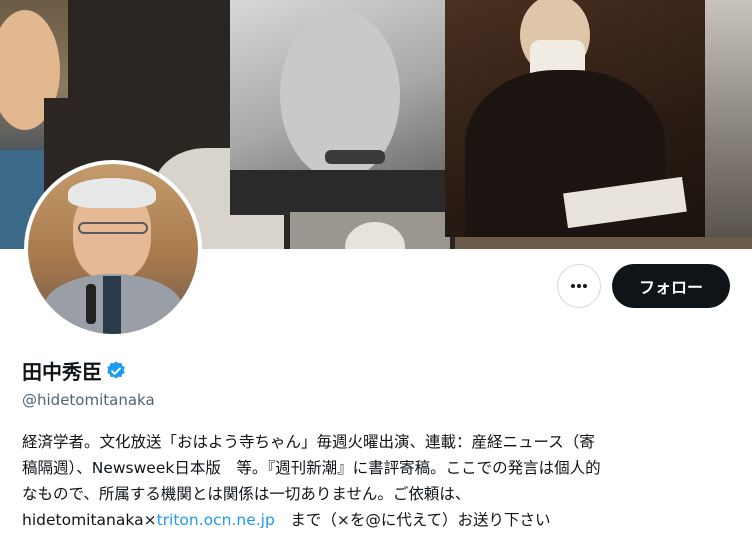 The image size is (752, 549). What do you see at coordinates (89, 520) in the screenshot?
I see `bio-email-prefix: hidetomitanaka×` at bounding box center [89, 520].